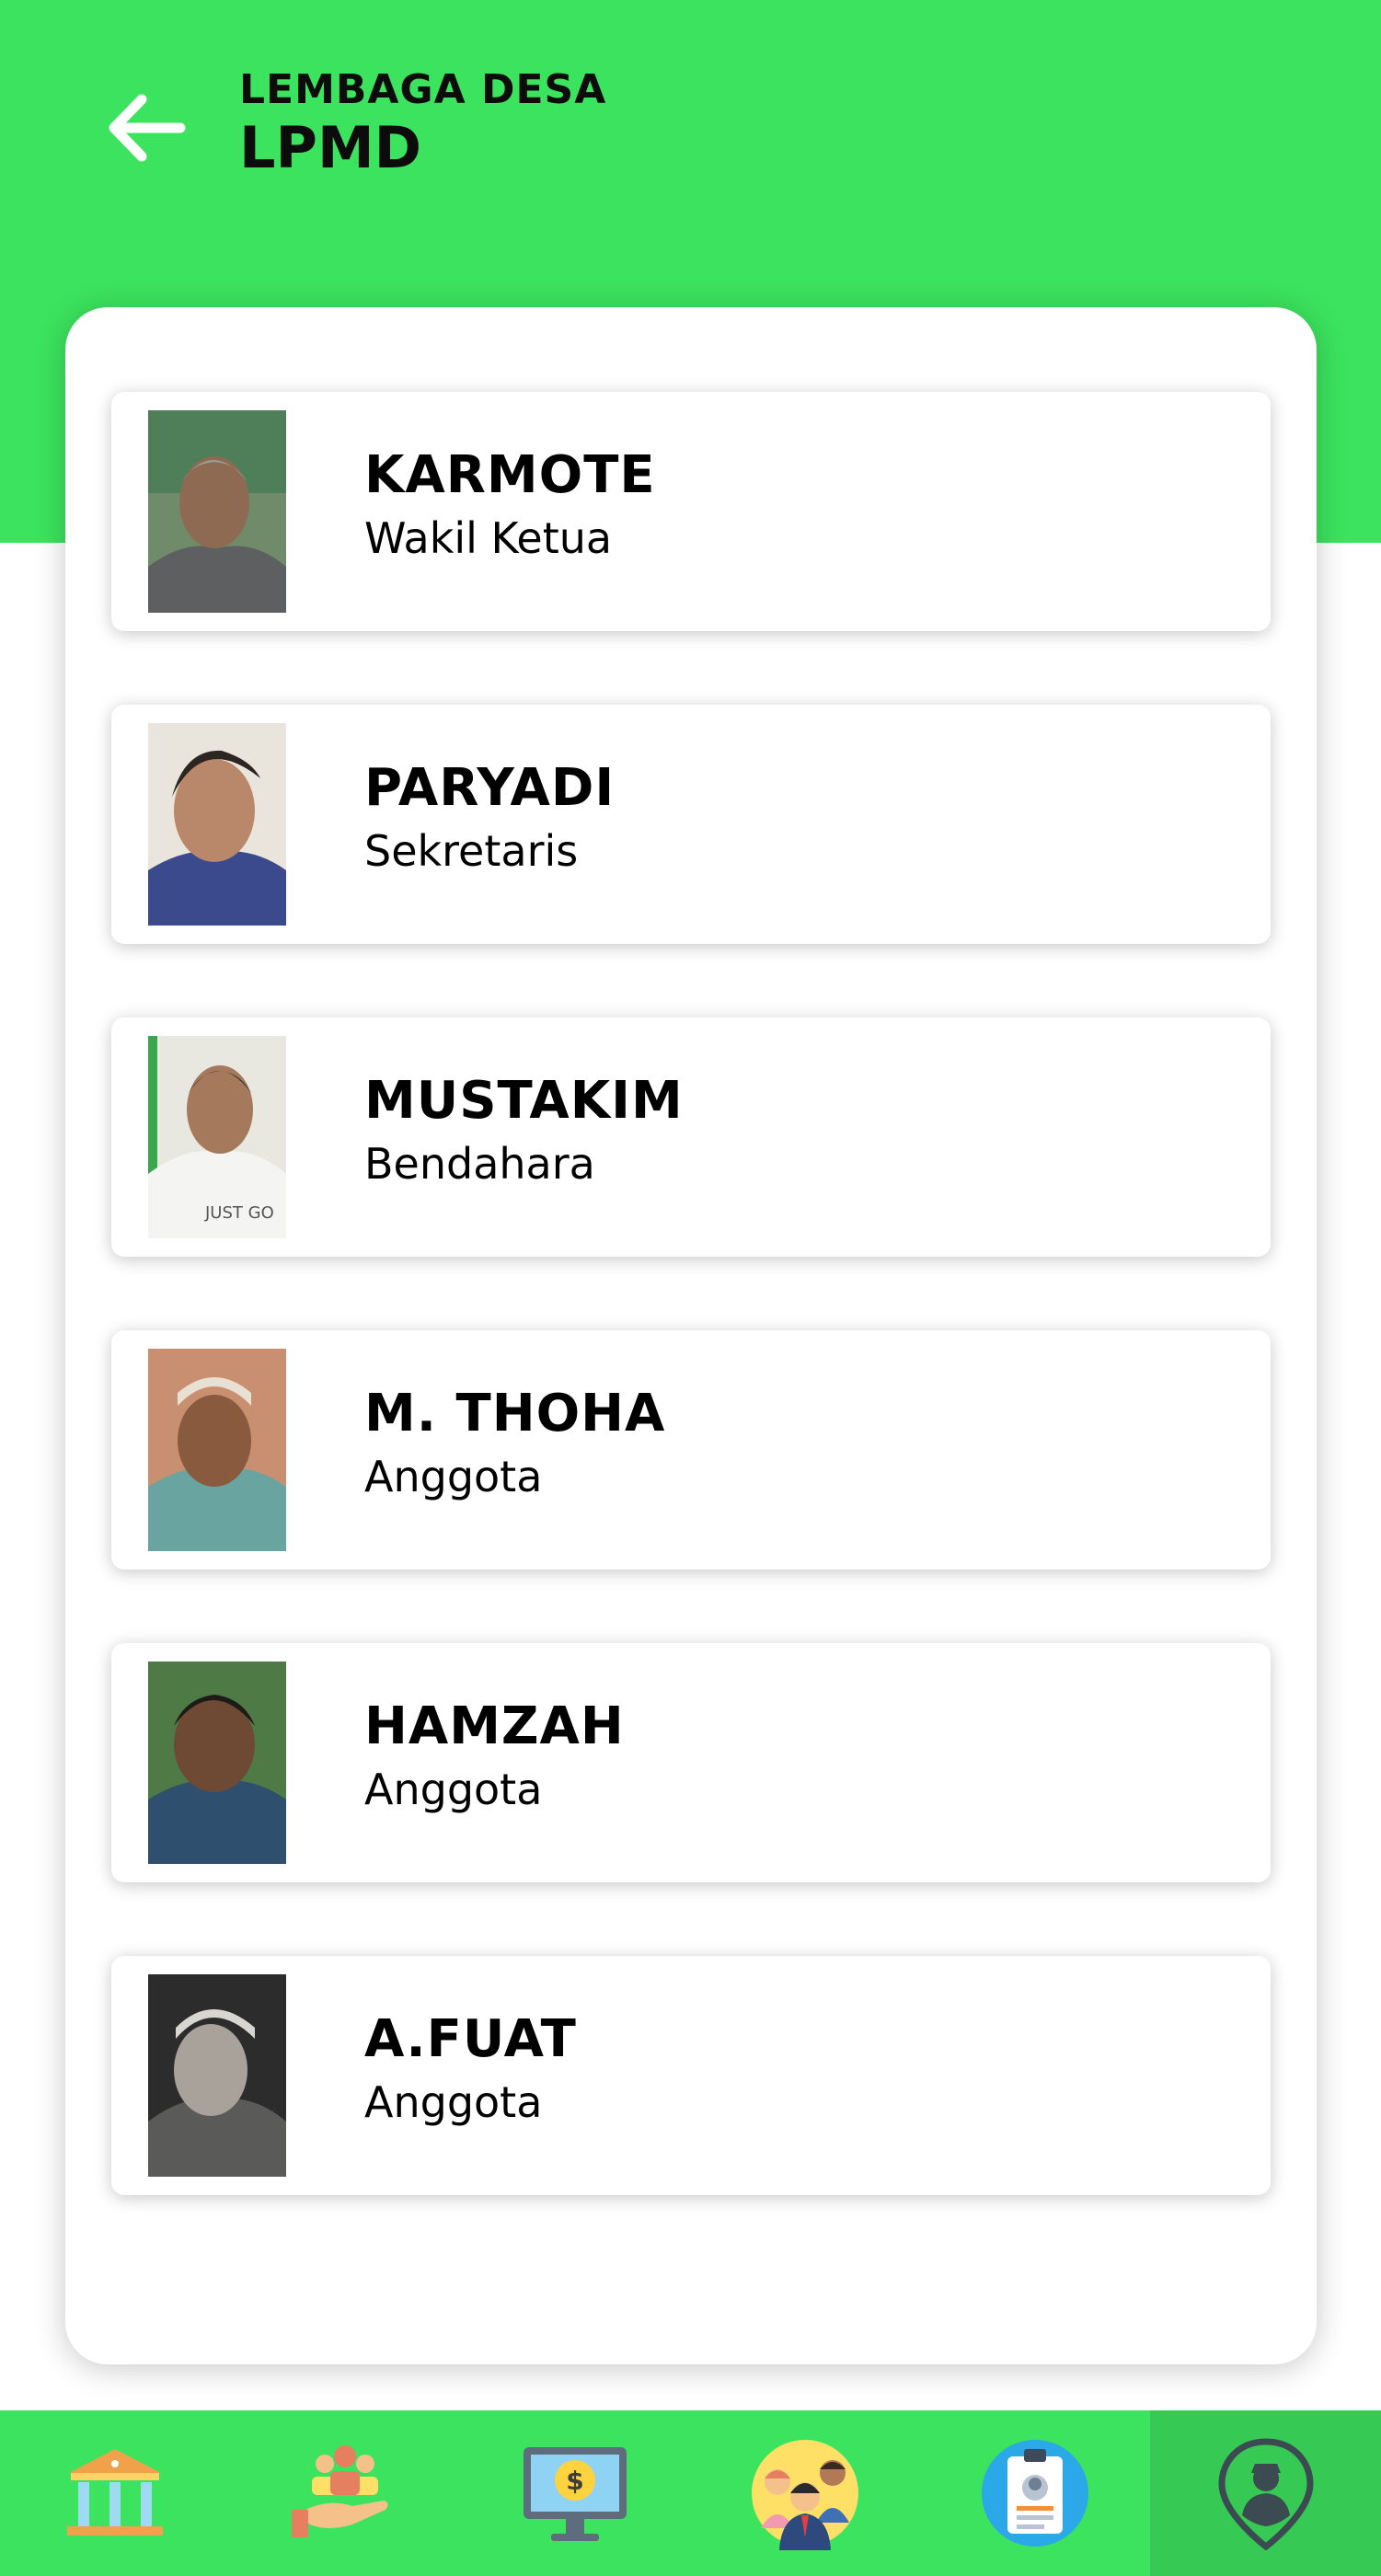 Image resolution: width=1381 pixels, height=2576 pixels. Describe the element at coordinates (488, 538) in the screenshot. I see `member-role: Wakil Ketua` at that location.